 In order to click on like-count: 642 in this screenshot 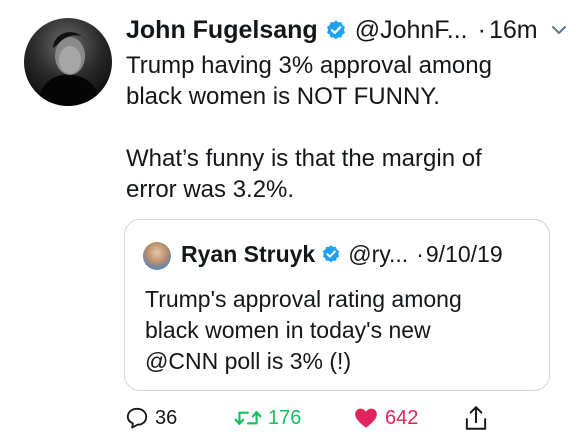, I will do `click(402, 417)`.